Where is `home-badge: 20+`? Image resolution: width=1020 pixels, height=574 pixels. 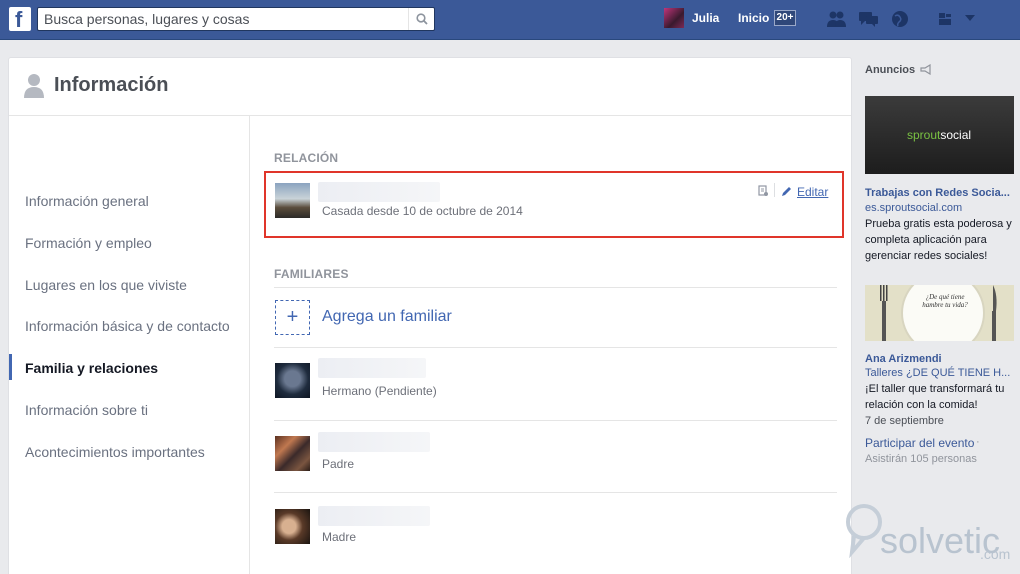 home-badge: 20+ is located at coordinates (785, 18).